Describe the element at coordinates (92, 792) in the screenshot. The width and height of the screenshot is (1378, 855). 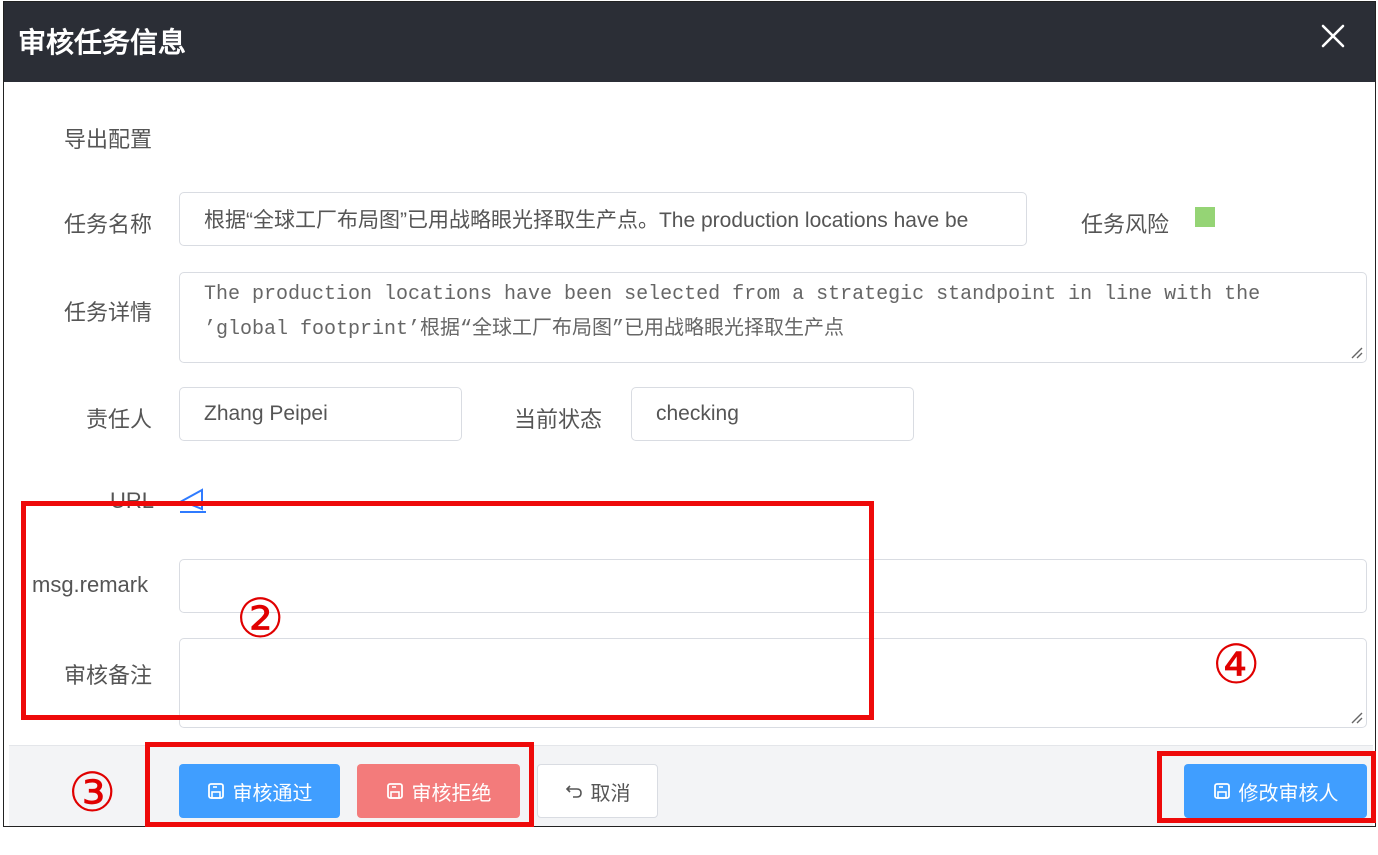
I see `annotation-marker-3: ③` at that location.